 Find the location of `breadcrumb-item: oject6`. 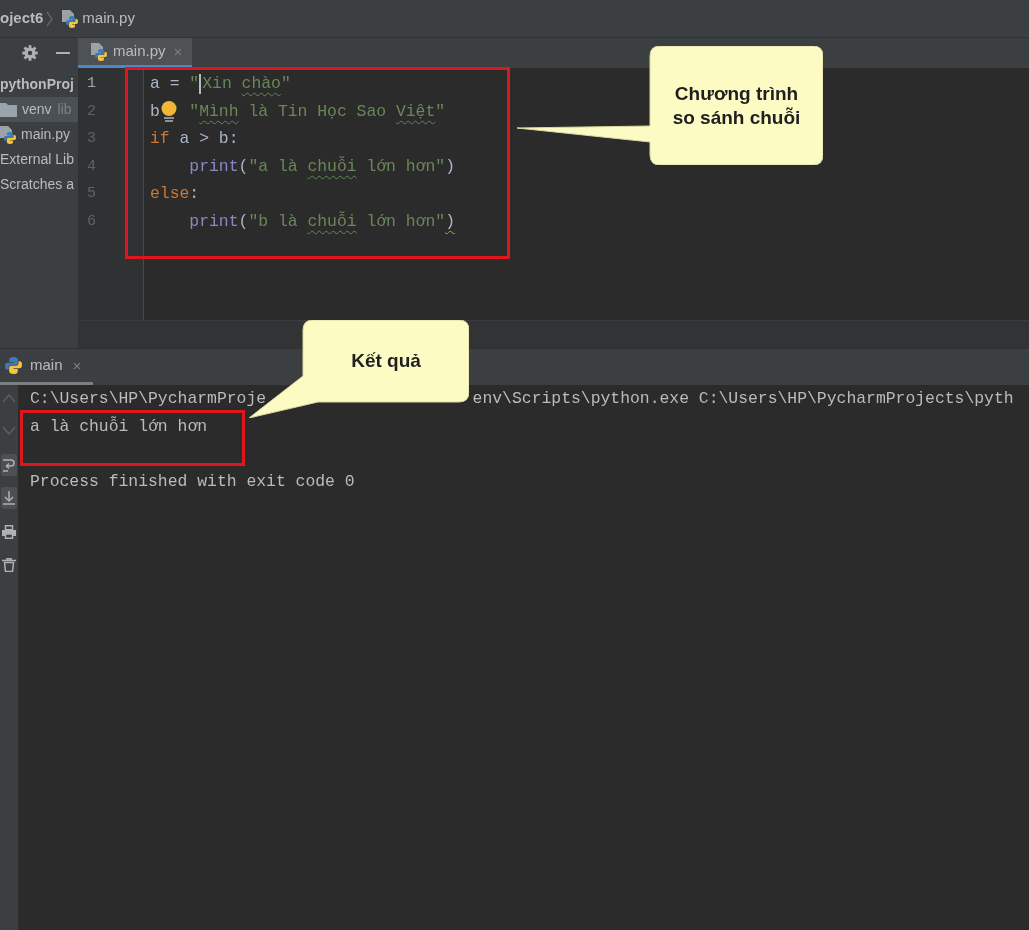

breadcrumb-item: oject6 is located at coordinates (22, 18).